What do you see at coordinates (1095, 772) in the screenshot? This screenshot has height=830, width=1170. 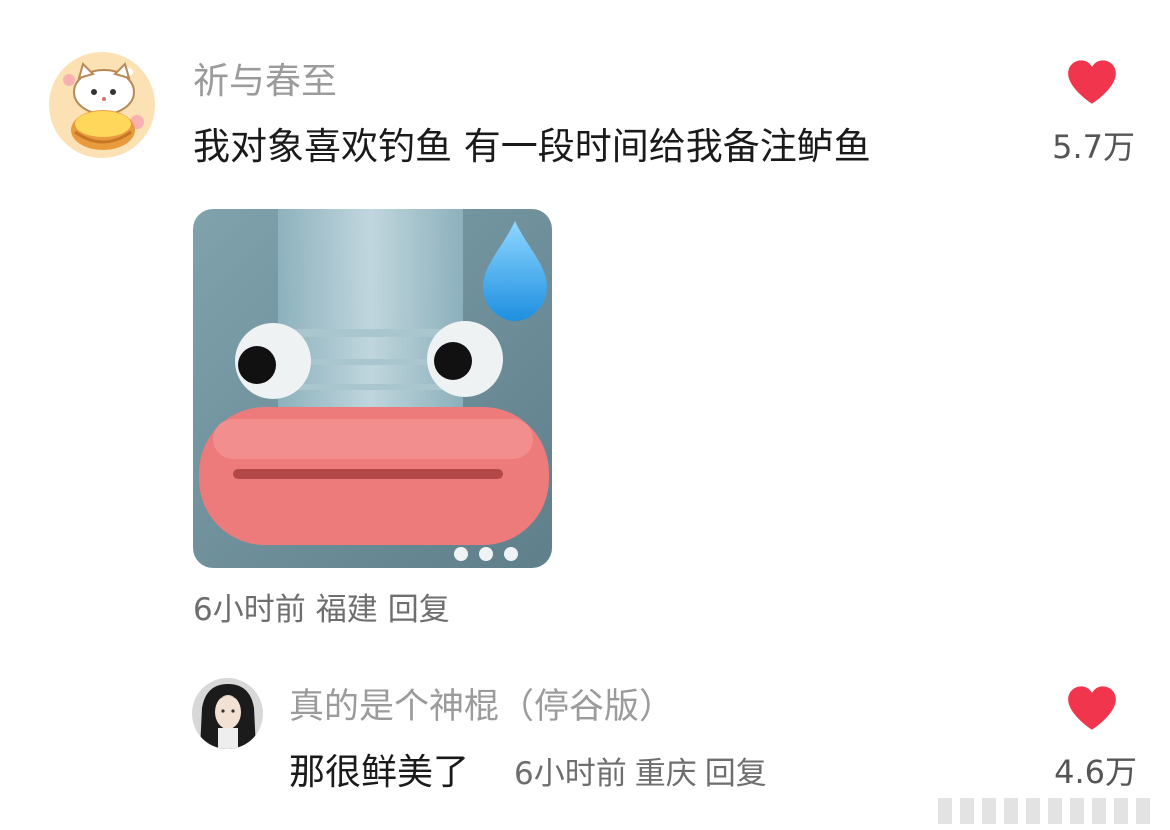 I see `like-count: 4.6万` at bounding box center [1095, 772].